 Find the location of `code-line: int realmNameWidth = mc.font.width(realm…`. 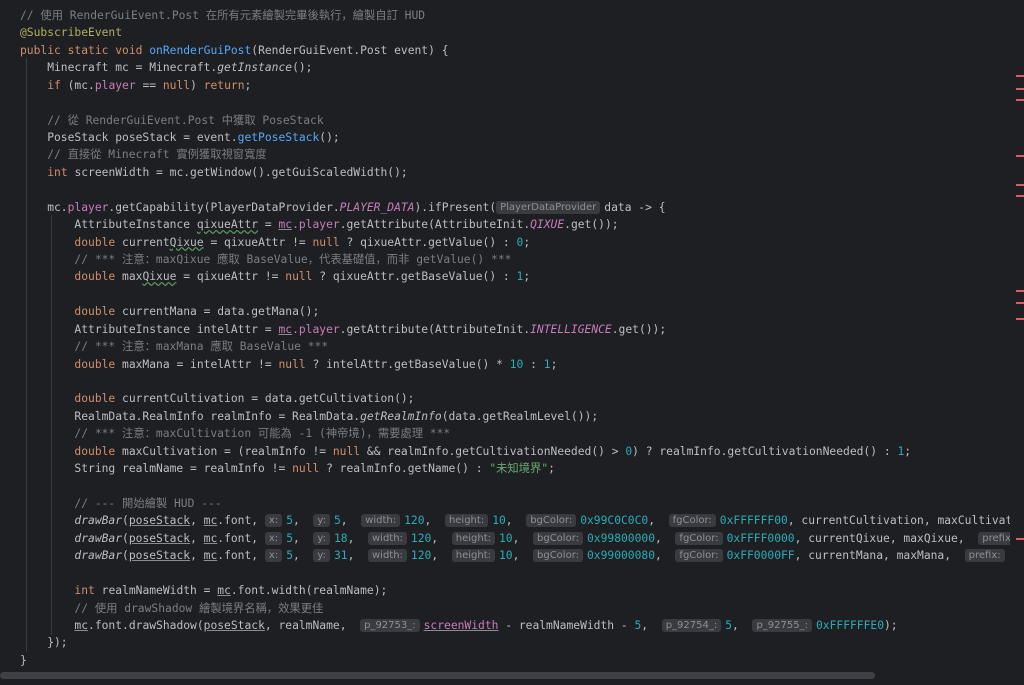

code-line: int realmNameWidth = mc.font.width(realm… is located at coordinates (203, 590).